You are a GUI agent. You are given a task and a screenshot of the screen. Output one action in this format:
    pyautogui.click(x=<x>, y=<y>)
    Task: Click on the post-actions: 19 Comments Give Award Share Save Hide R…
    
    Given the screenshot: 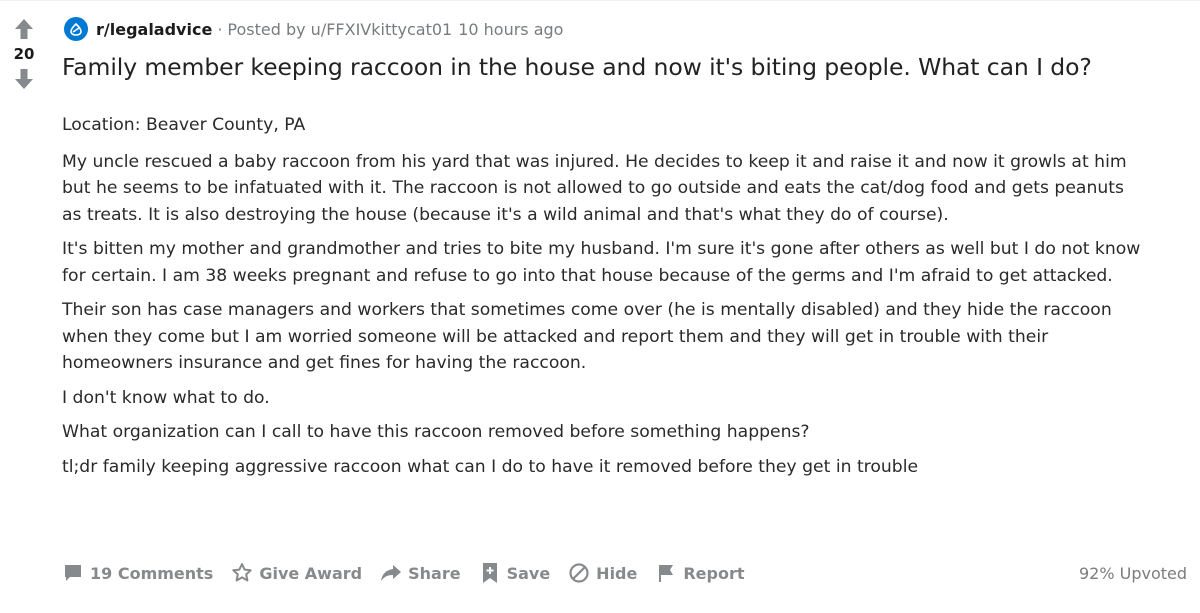 What is the action you would take?
    pyautogui.click(x=624, y=573)
    